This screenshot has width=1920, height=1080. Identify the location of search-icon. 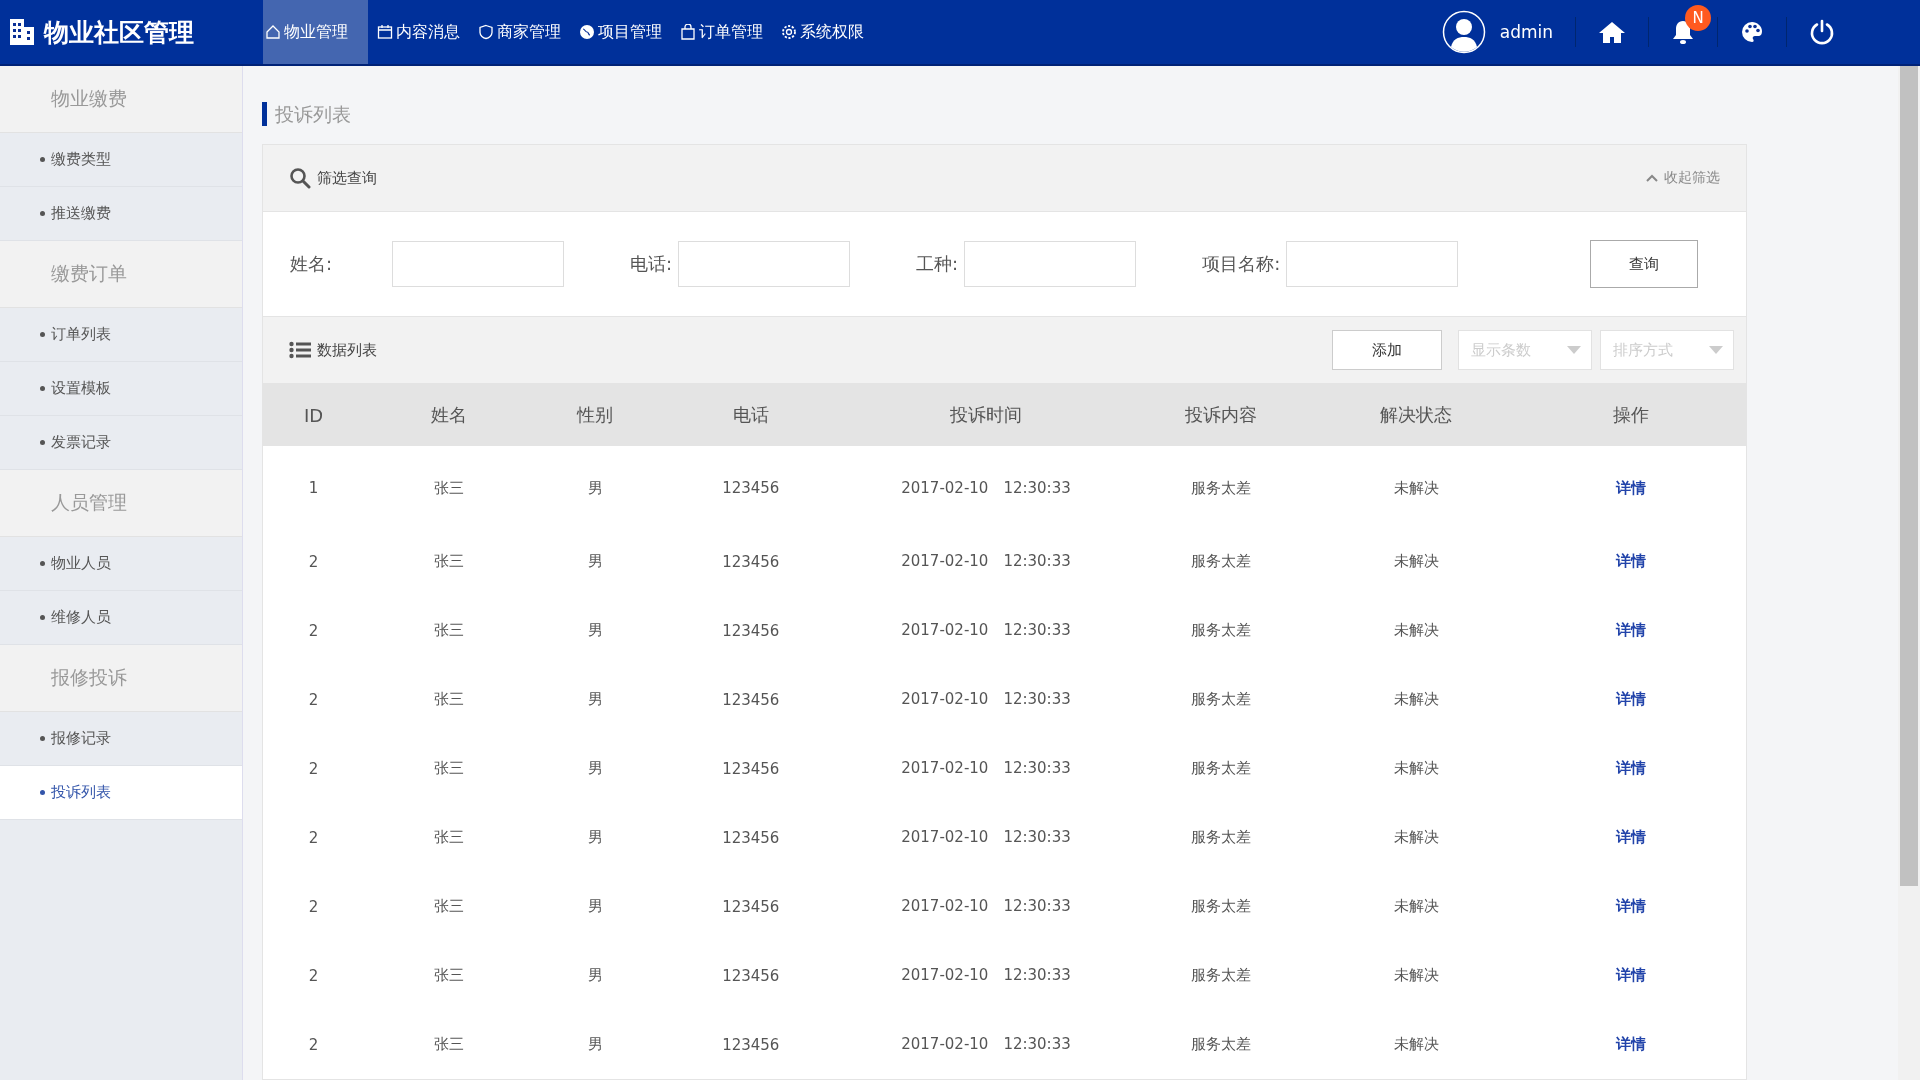
(300, 178).